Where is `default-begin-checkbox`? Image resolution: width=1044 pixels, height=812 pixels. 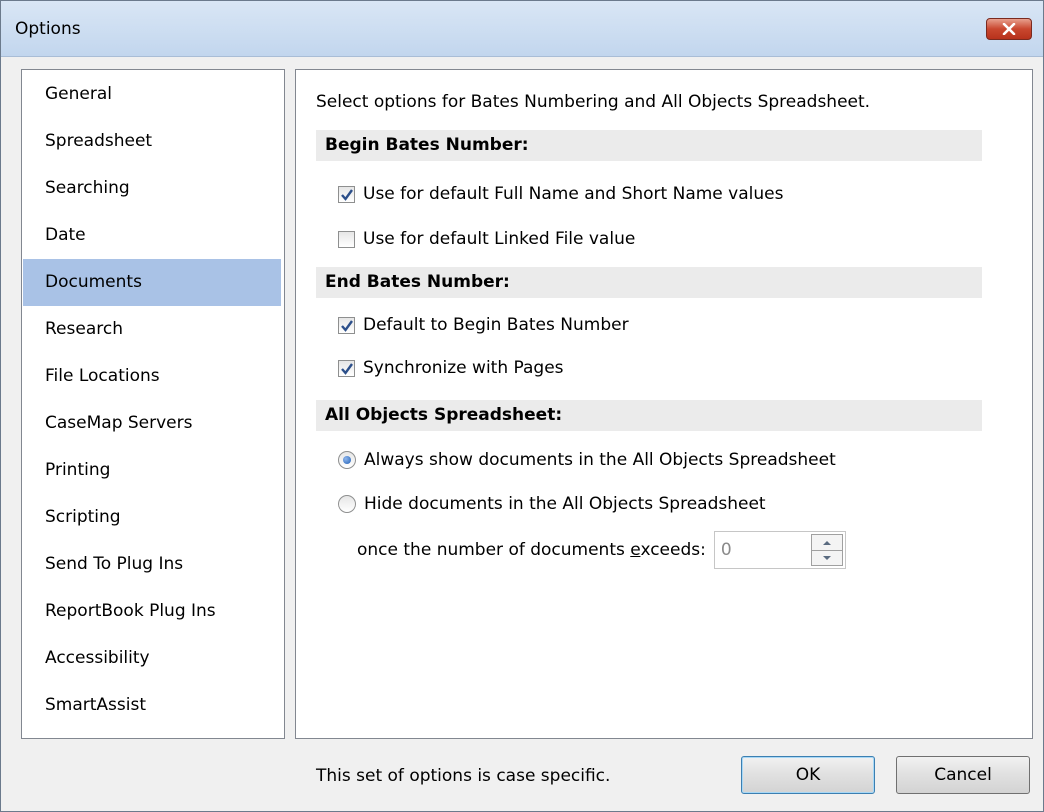 default-begin-checkbox is located at coordinates (346, 325).